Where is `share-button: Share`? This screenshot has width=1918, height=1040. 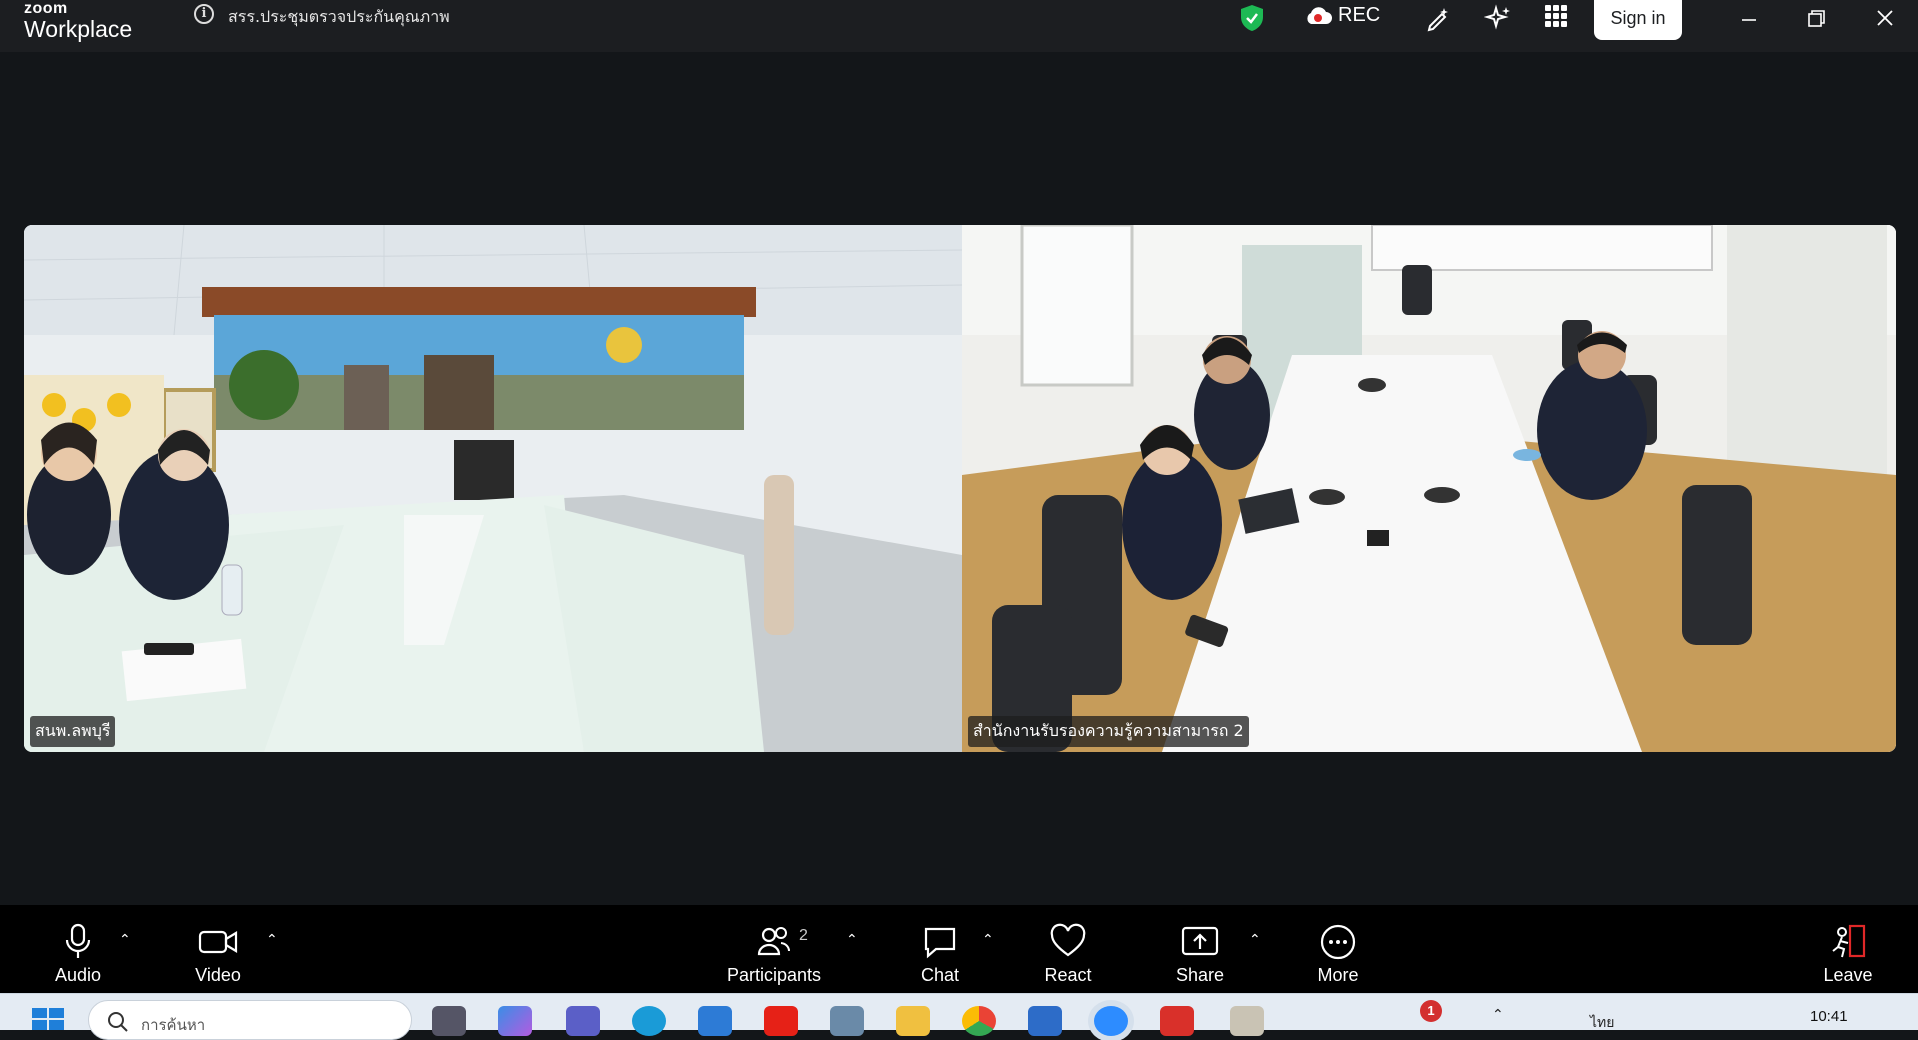
share-button: Share is located at coordinates (1200, 954).